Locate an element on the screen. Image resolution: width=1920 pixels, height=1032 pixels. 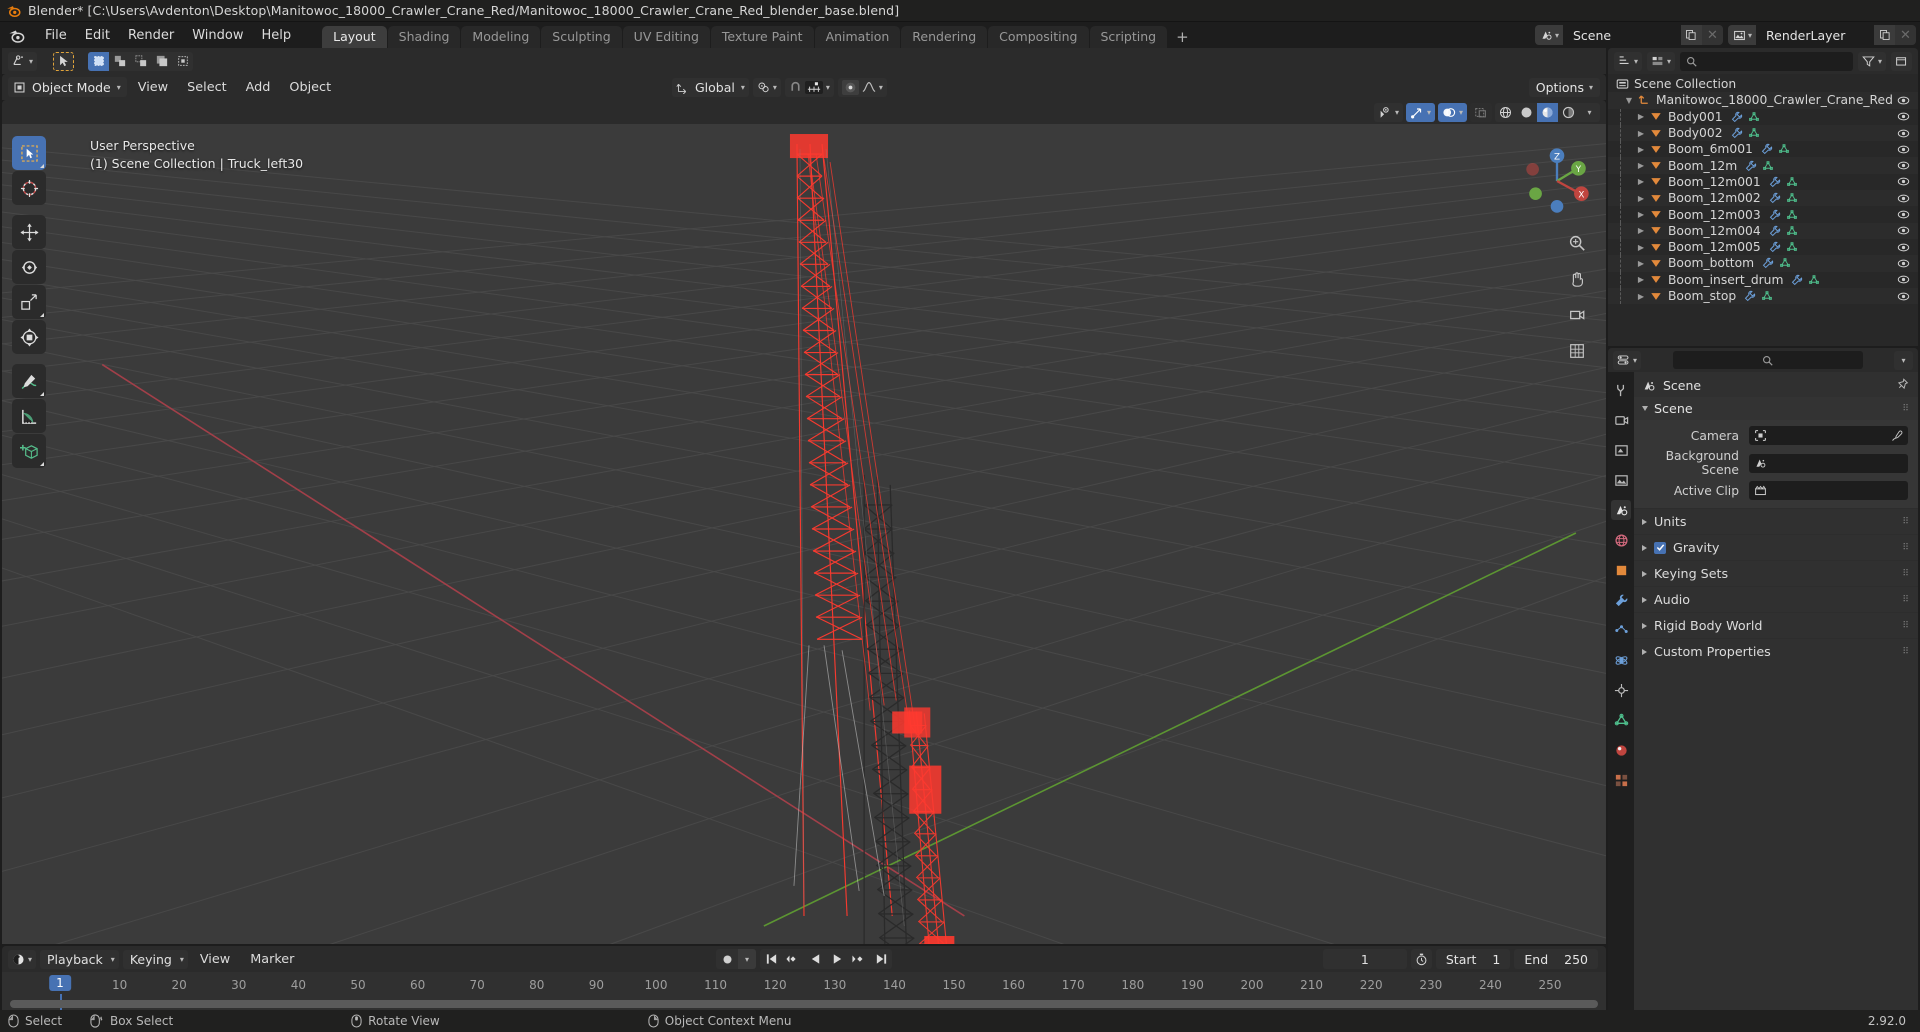
viewport-menu-select: Select is located at coordinates (206, 87).